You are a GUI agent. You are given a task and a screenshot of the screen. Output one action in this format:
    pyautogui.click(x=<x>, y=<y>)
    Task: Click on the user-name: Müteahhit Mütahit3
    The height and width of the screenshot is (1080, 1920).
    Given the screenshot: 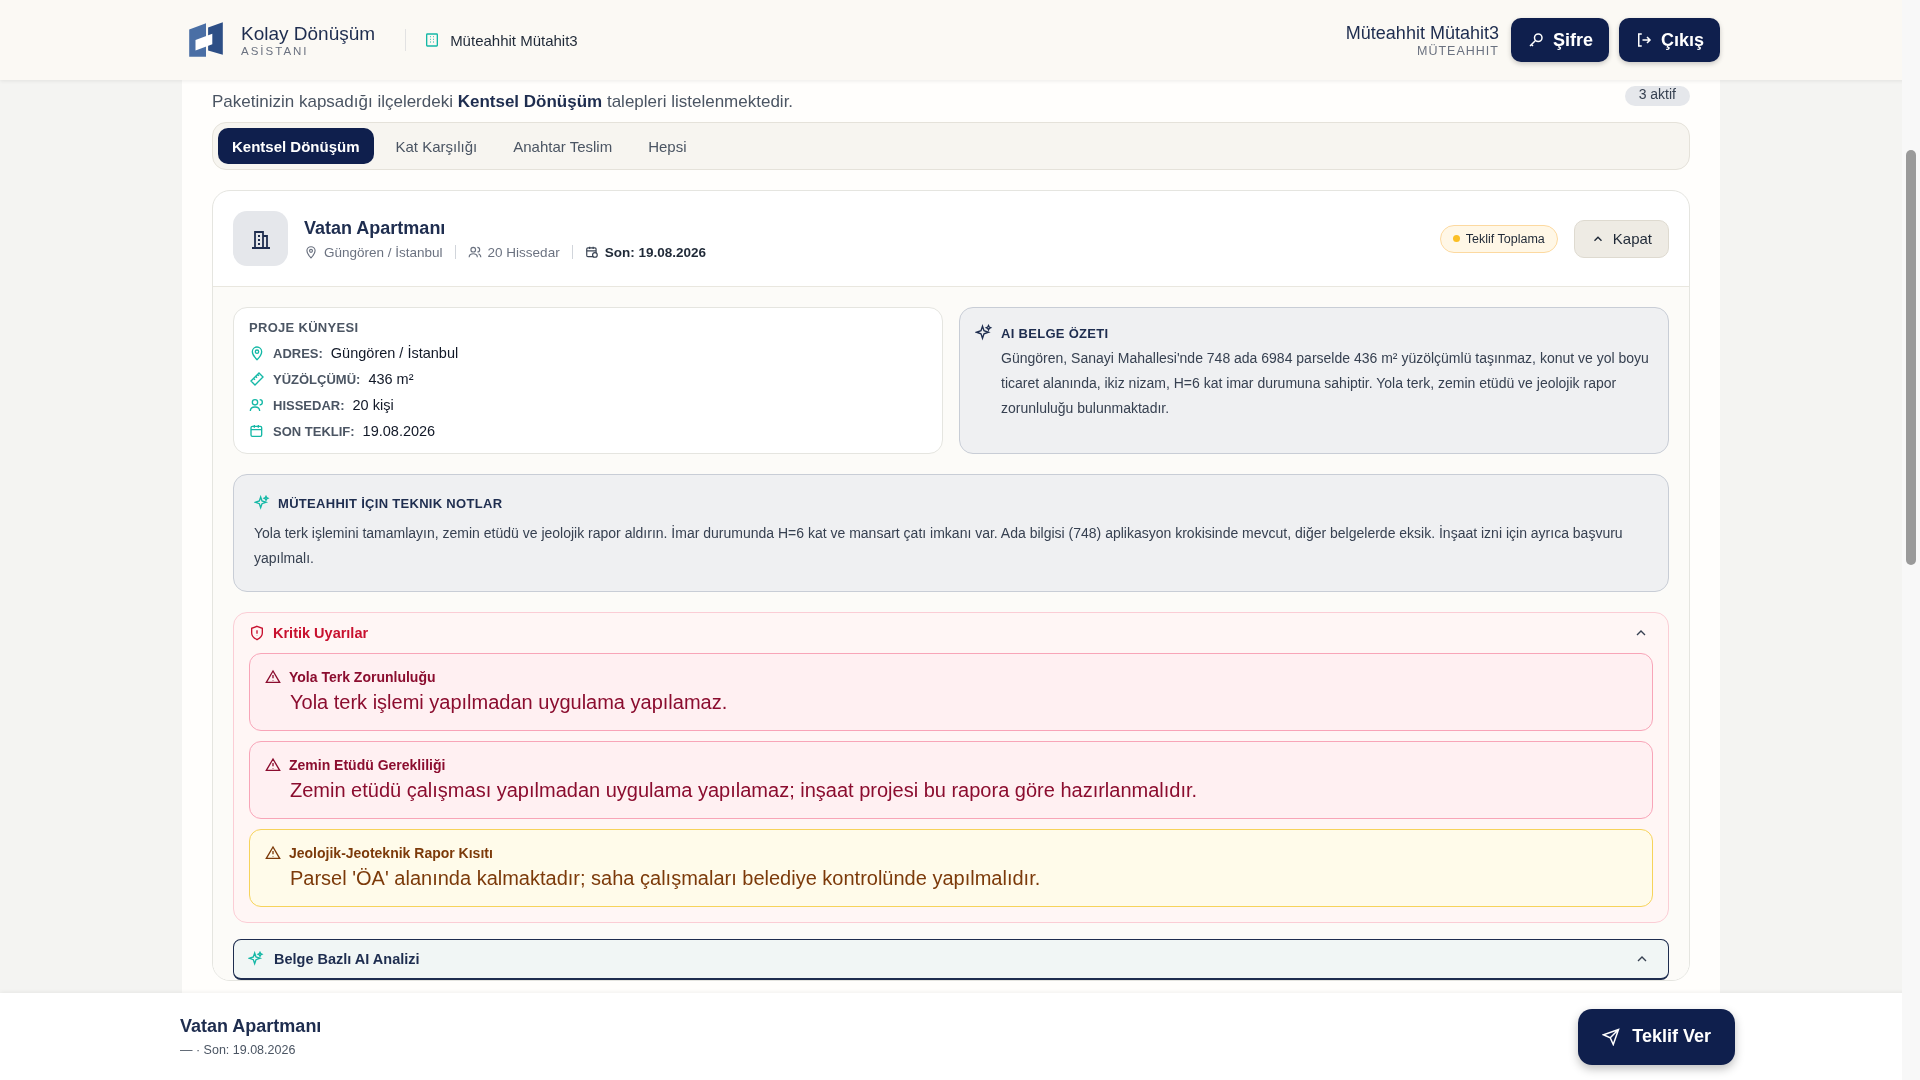 What is the action you would take?
    pyautogui.click(x=1422, y=33)
    